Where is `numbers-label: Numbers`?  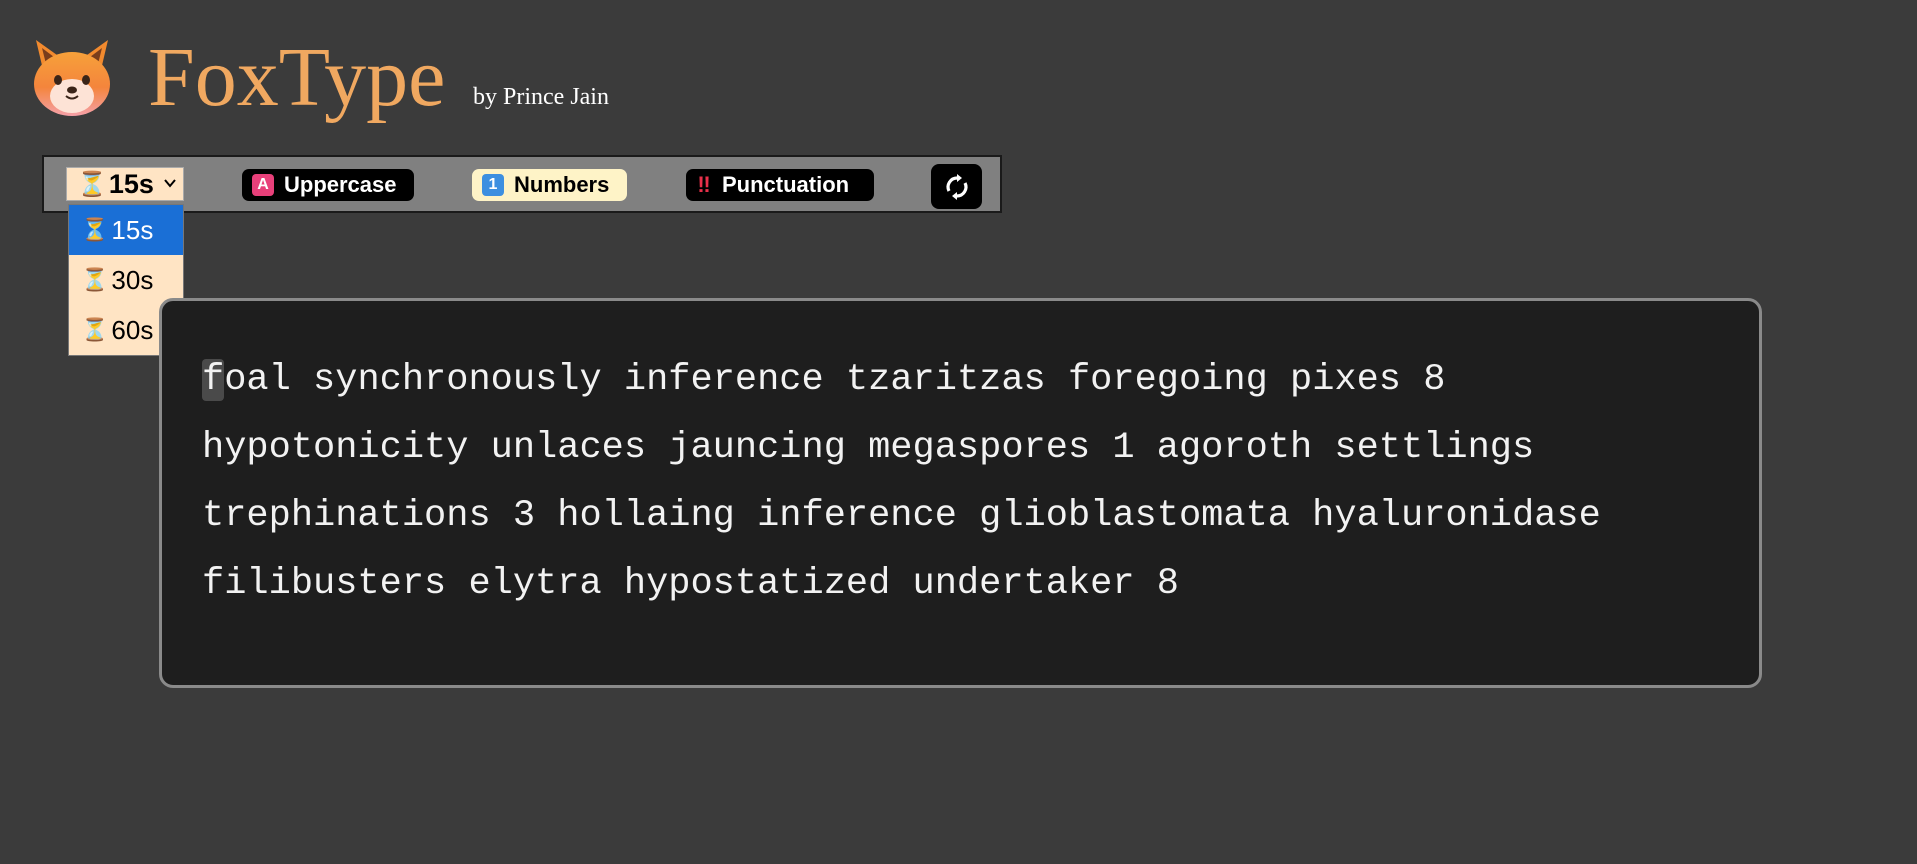
numbers-label: Numbers is located at coordinates (562, 184).